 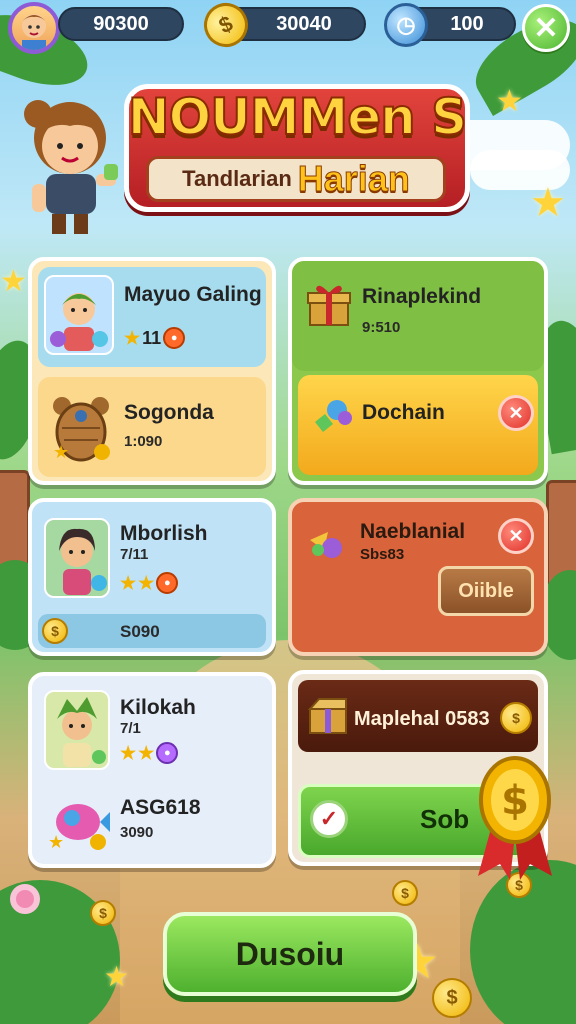 What do you see at coordinates (34, 32) in the screenshot?
I see `avatar-face-icon` at bounding box center [34, 32].